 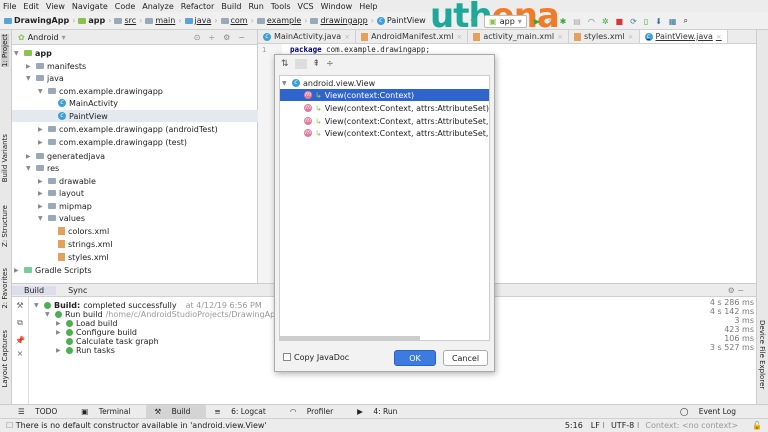 What do you see at coordinates (160, 20) in the screenshot?
I see `crumb-main: main` at bounding box center [160, 20].